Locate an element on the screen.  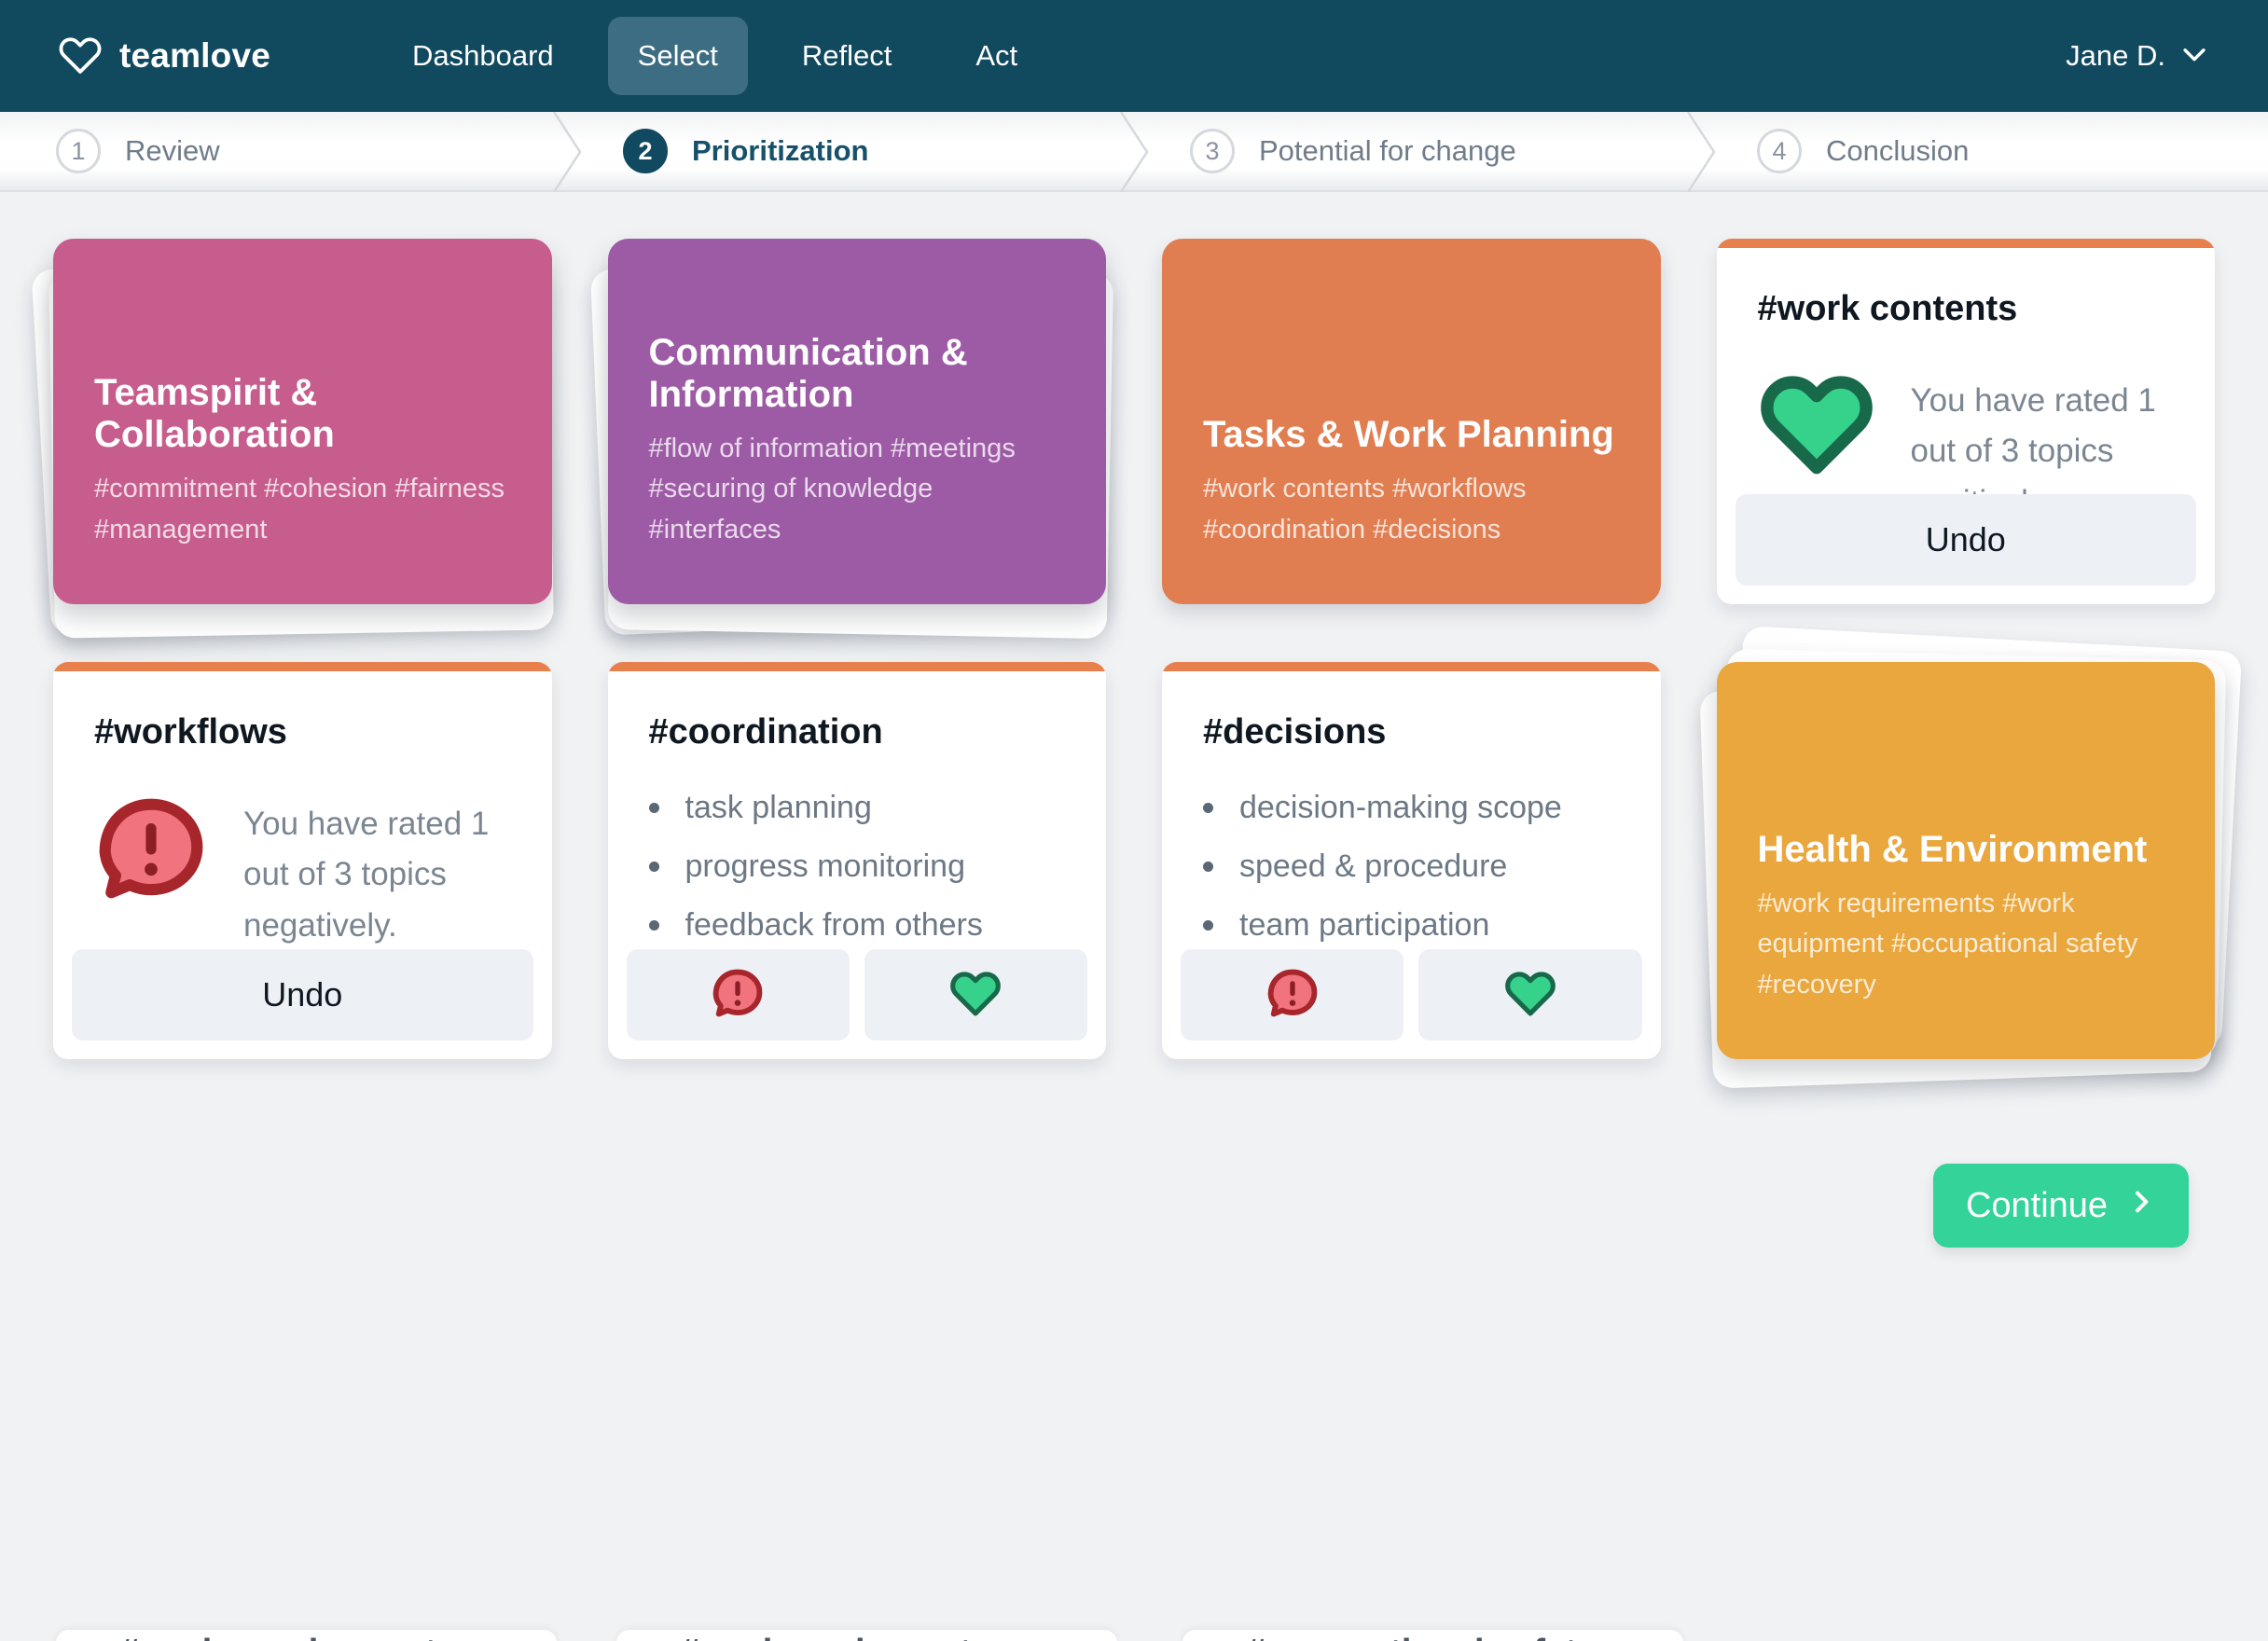
topic-title: #work contents is located at coordinates (1887, 308).